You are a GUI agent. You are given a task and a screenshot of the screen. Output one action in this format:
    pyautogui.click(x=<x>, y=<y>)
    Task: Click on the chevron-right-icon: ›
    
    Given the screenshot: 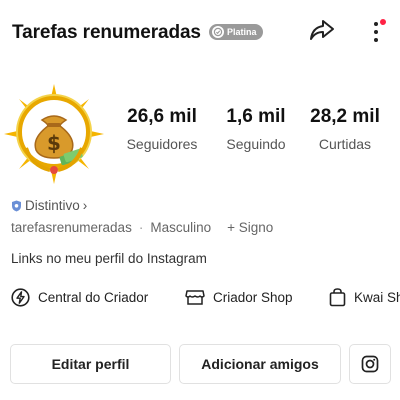 What is the action you would take?
    pyautogui.click(x=85, y=205)
    